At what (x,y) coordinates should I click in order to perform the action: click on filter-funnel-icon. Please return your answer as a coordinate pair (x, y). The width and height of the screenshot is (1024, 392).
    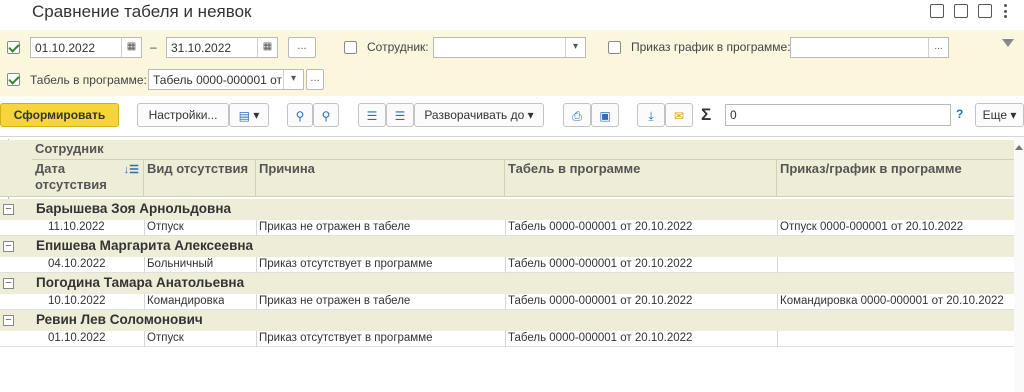
    Looking at the image, I should click on (1008, 43).